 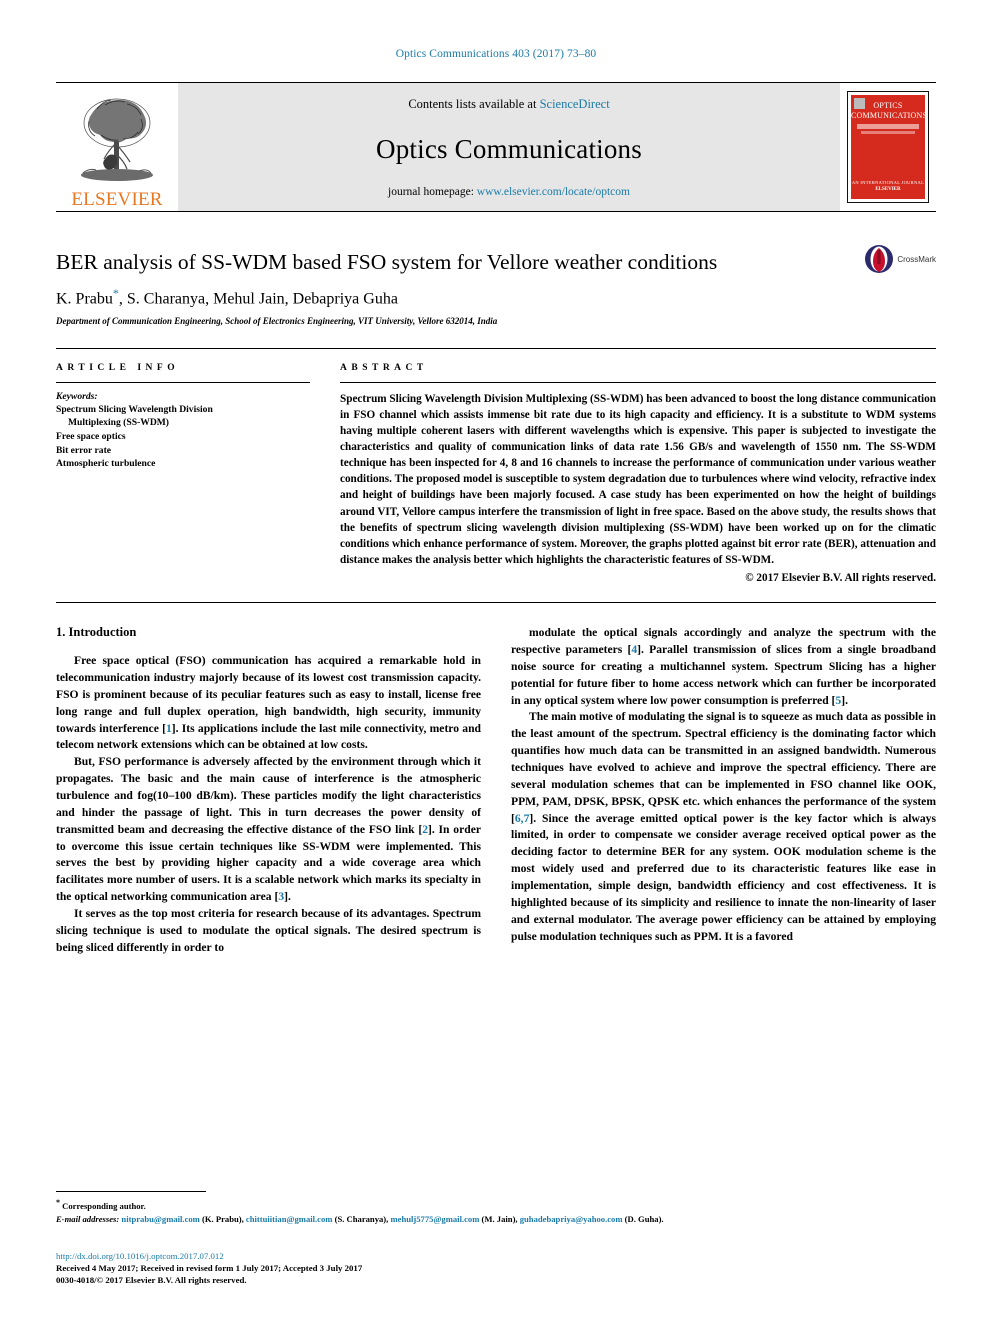 What do you see at coordinates (119, 423) in the screenshot?
I see `keyword-item: Multiplexing (SS-WDM)` at bounding box center [119, 423].